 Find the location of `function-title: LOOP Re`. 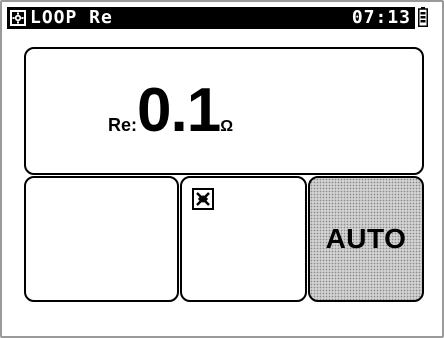

function-title: LOOP Re is located at coordinates (71, 17).